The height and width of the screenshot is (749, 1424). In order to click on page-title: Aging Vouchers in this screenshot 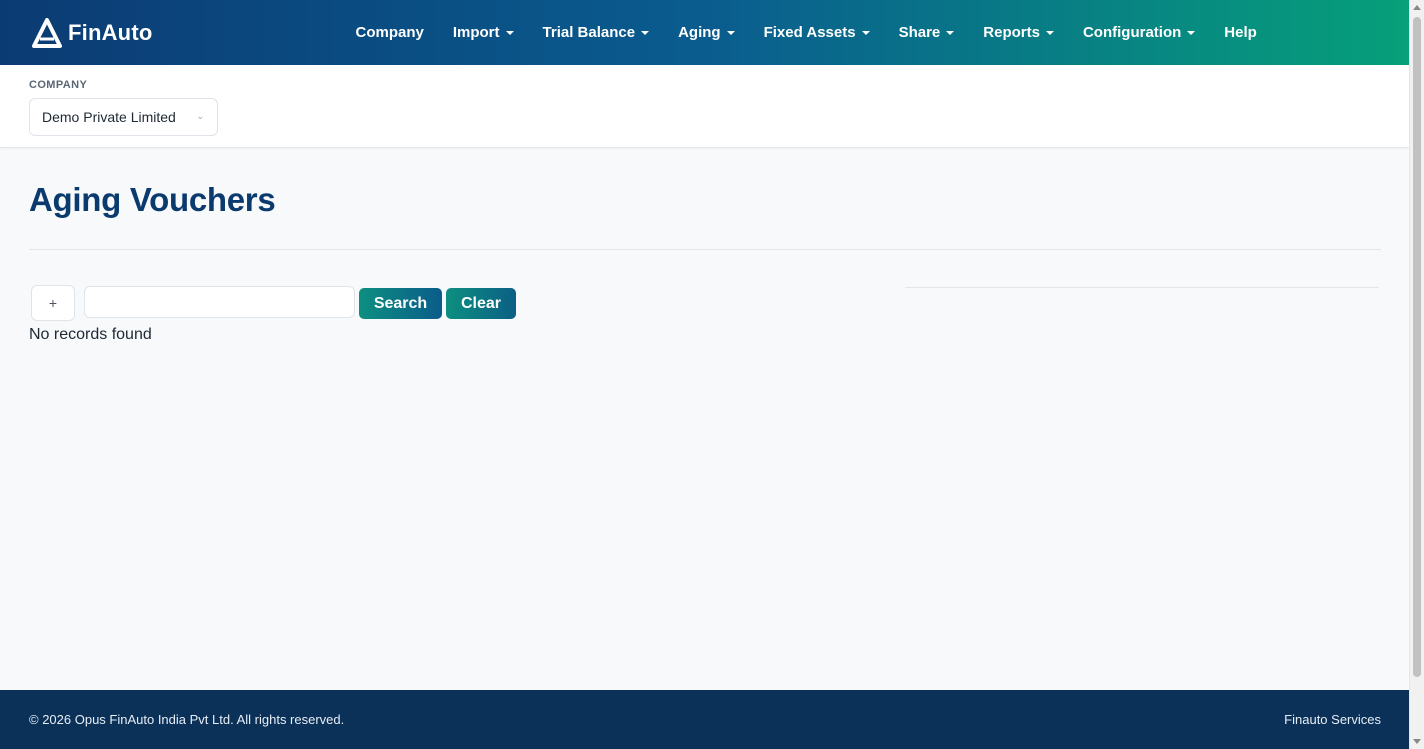, I will do `click(152, 199)`.